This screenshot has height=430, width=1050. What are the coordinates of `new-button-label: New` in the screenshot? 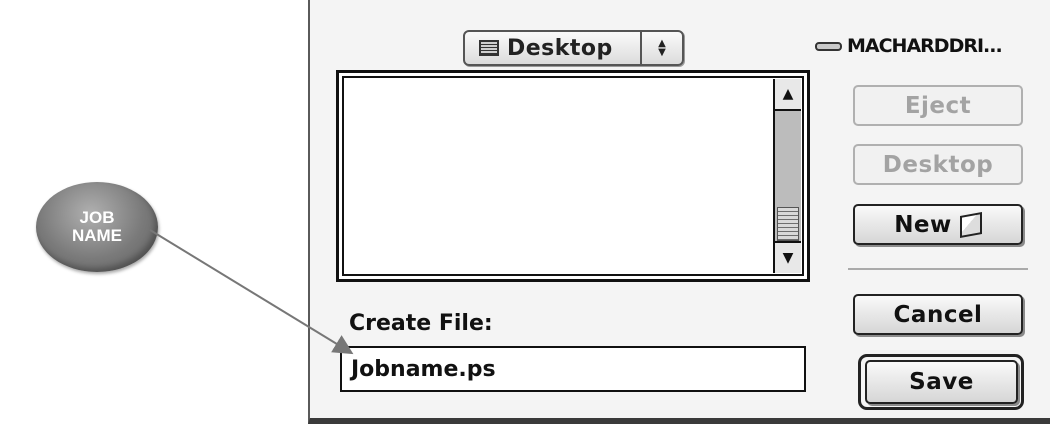 It's located at (923, 224).